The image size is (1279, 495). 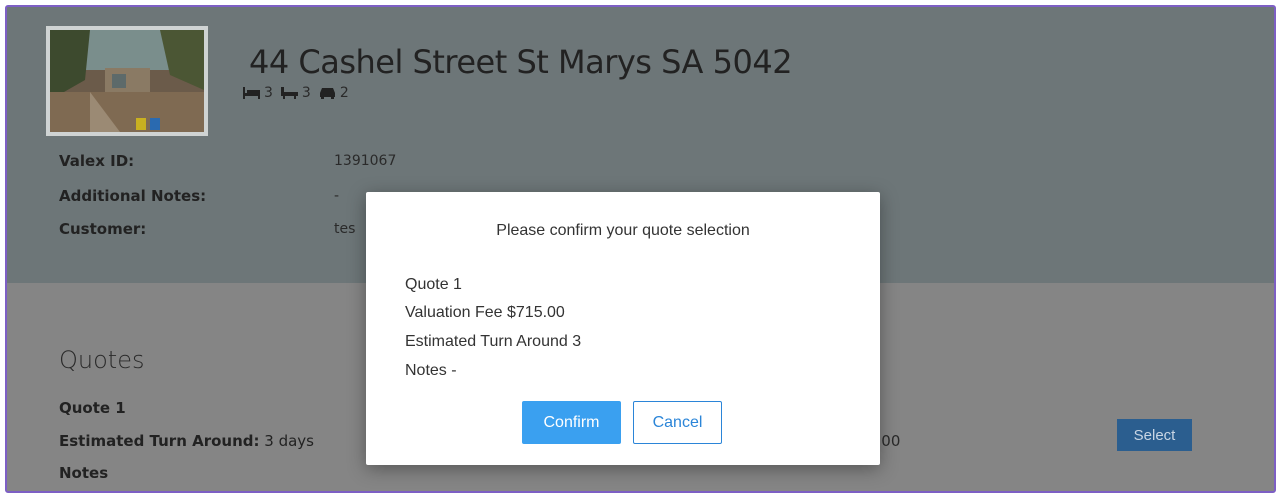 I want to click on customer-value: tes, so click(x=345, y=229).